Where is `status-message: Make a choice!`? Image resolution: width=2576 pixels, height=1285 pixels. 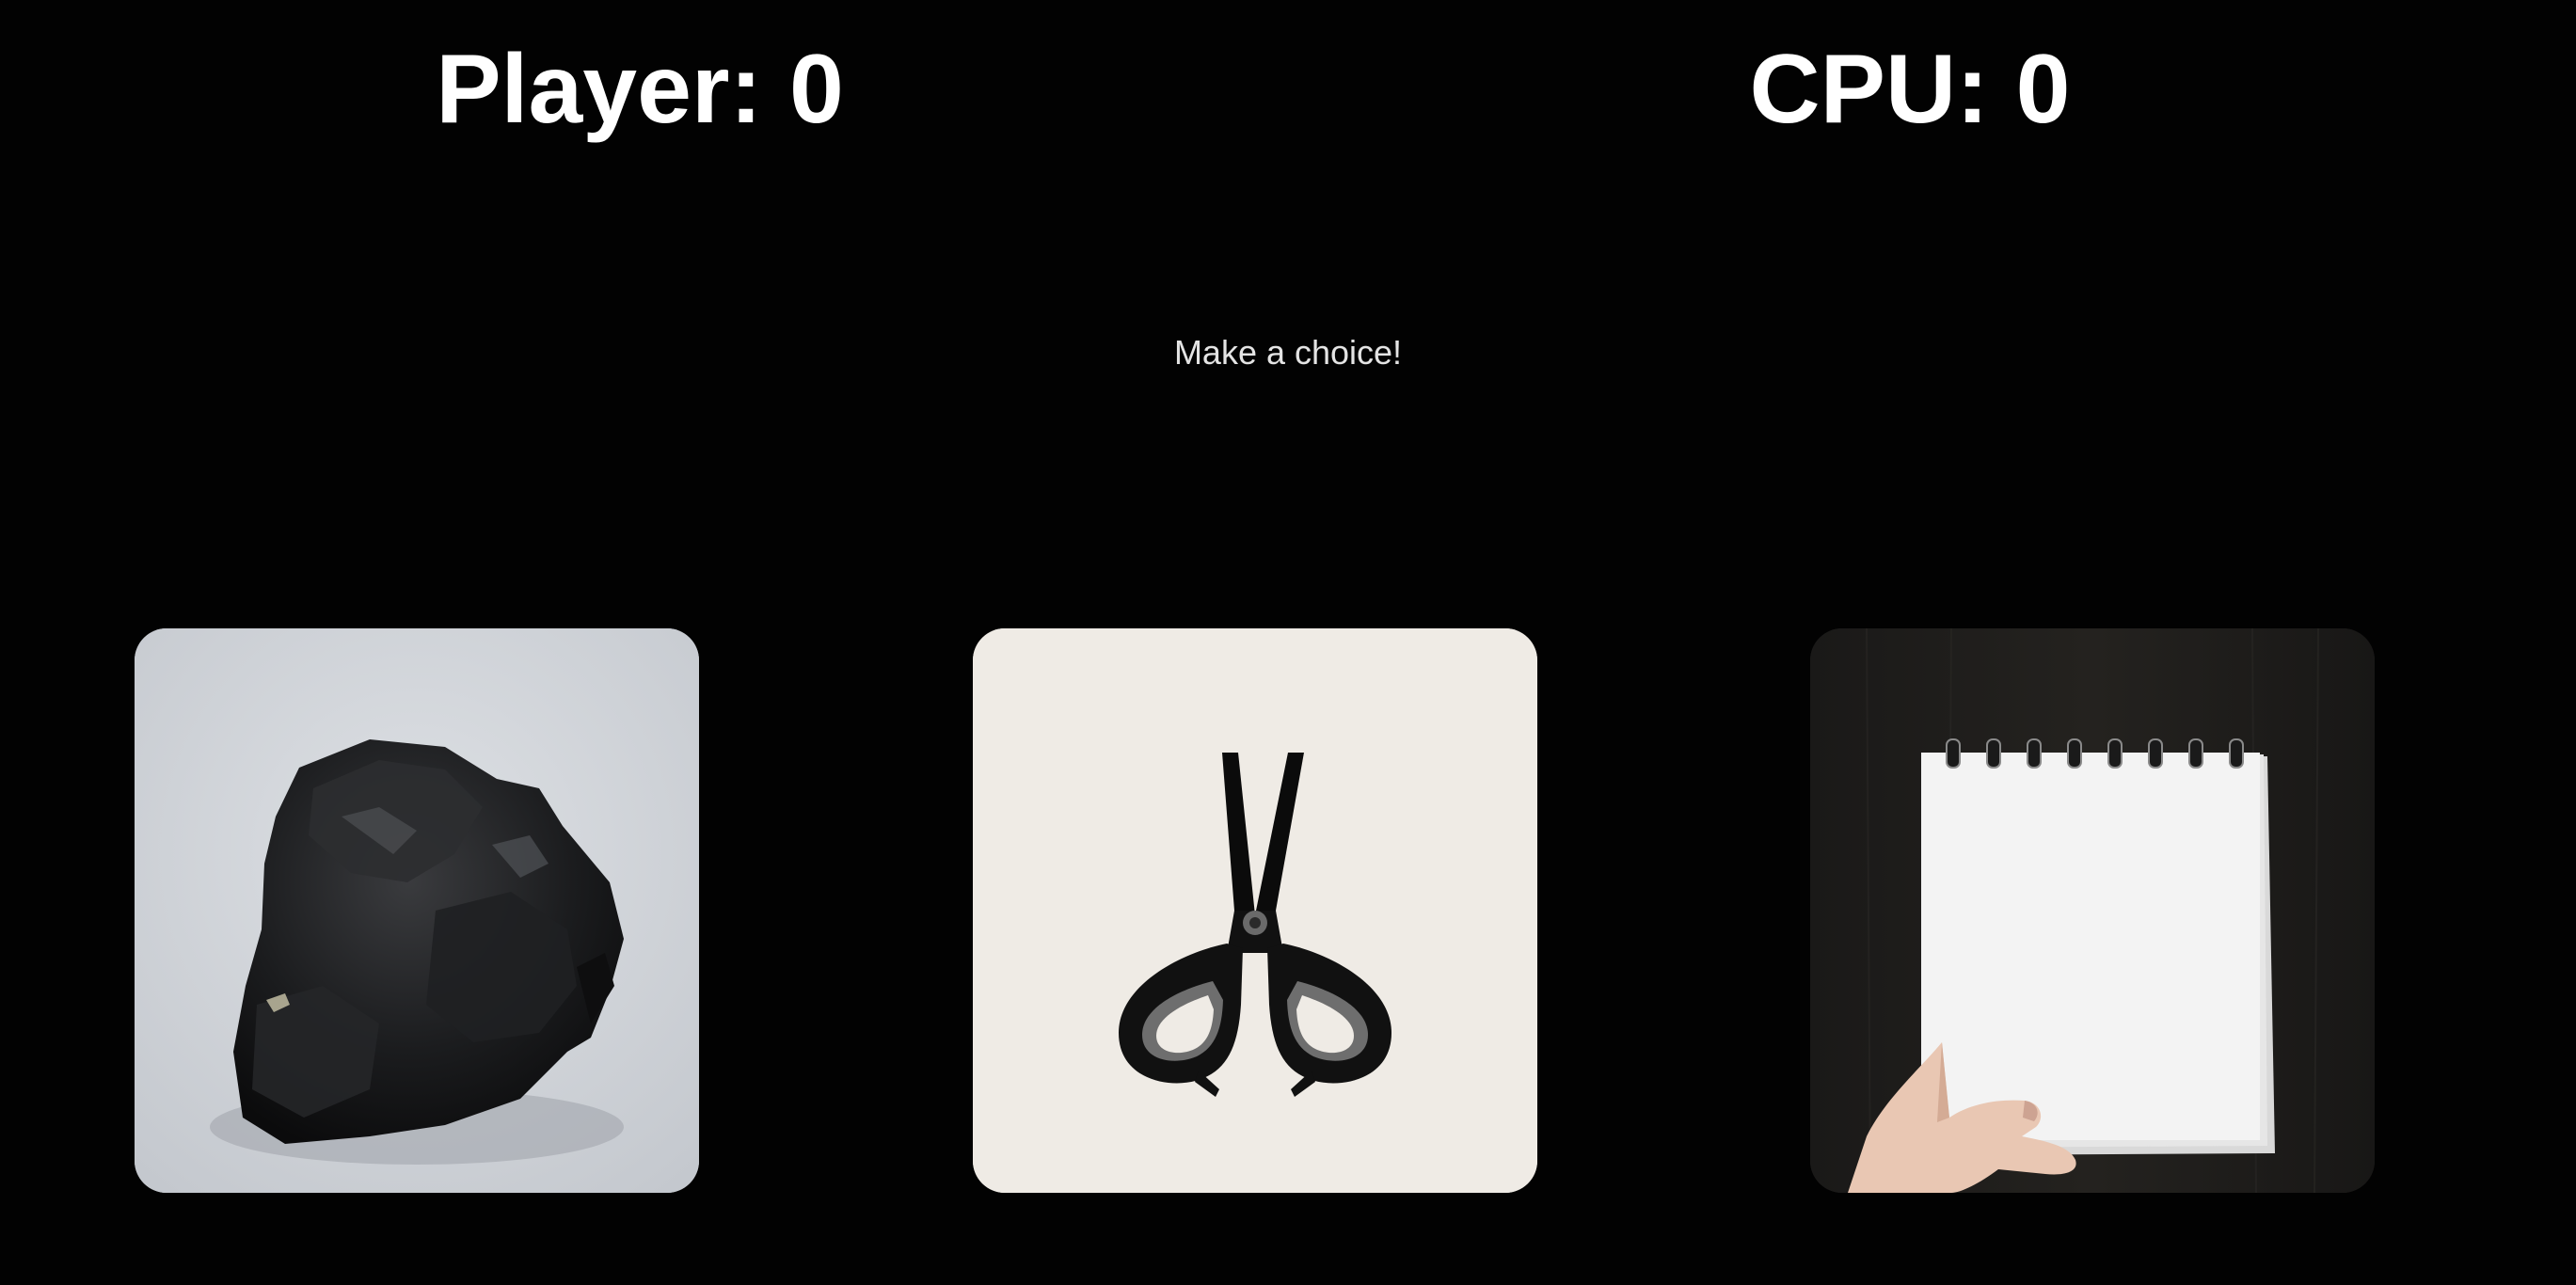
status-message: Make a choice! is located at coordinates (1288, 352).